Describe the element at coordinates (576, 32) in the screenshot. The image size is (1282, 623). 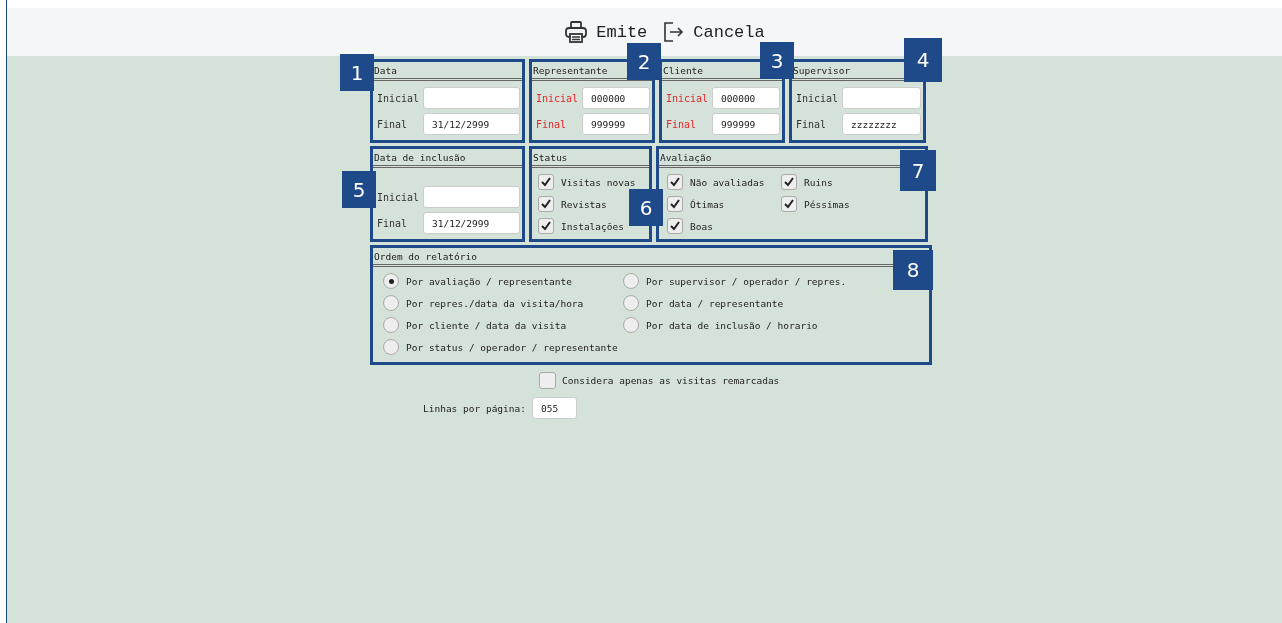
I see `printer-icon` at that location.